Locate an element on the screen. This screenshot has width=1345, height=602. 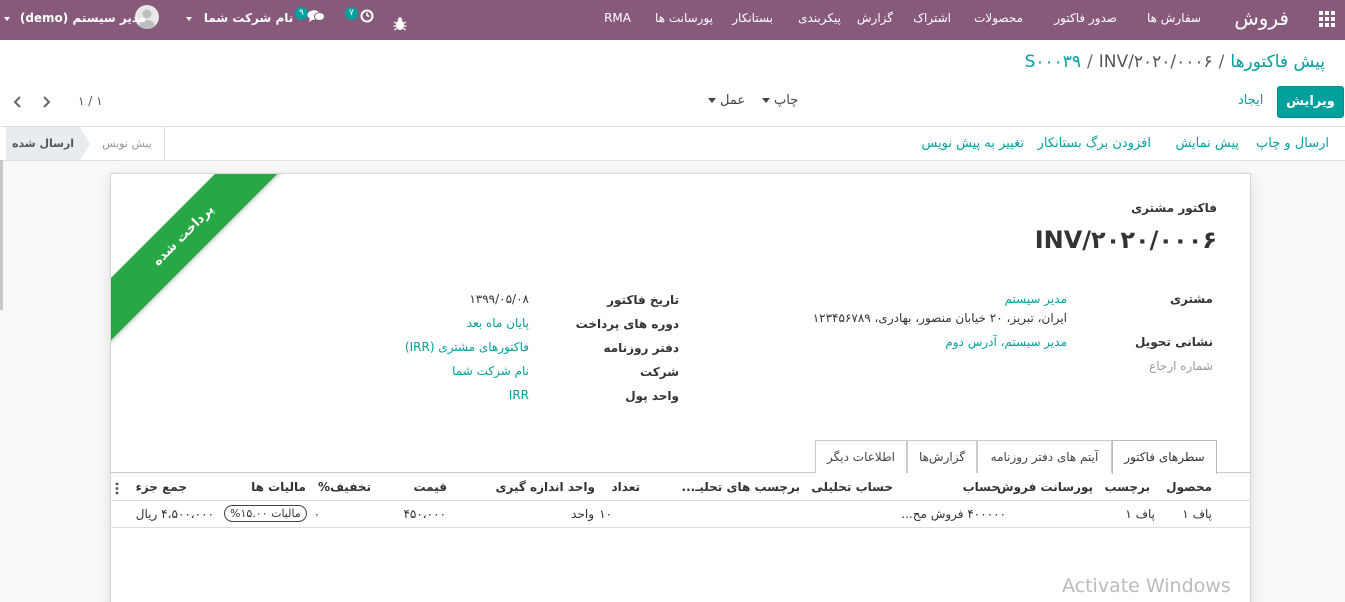
edit-button: ویرایش is located at coordinates (1310, 102).